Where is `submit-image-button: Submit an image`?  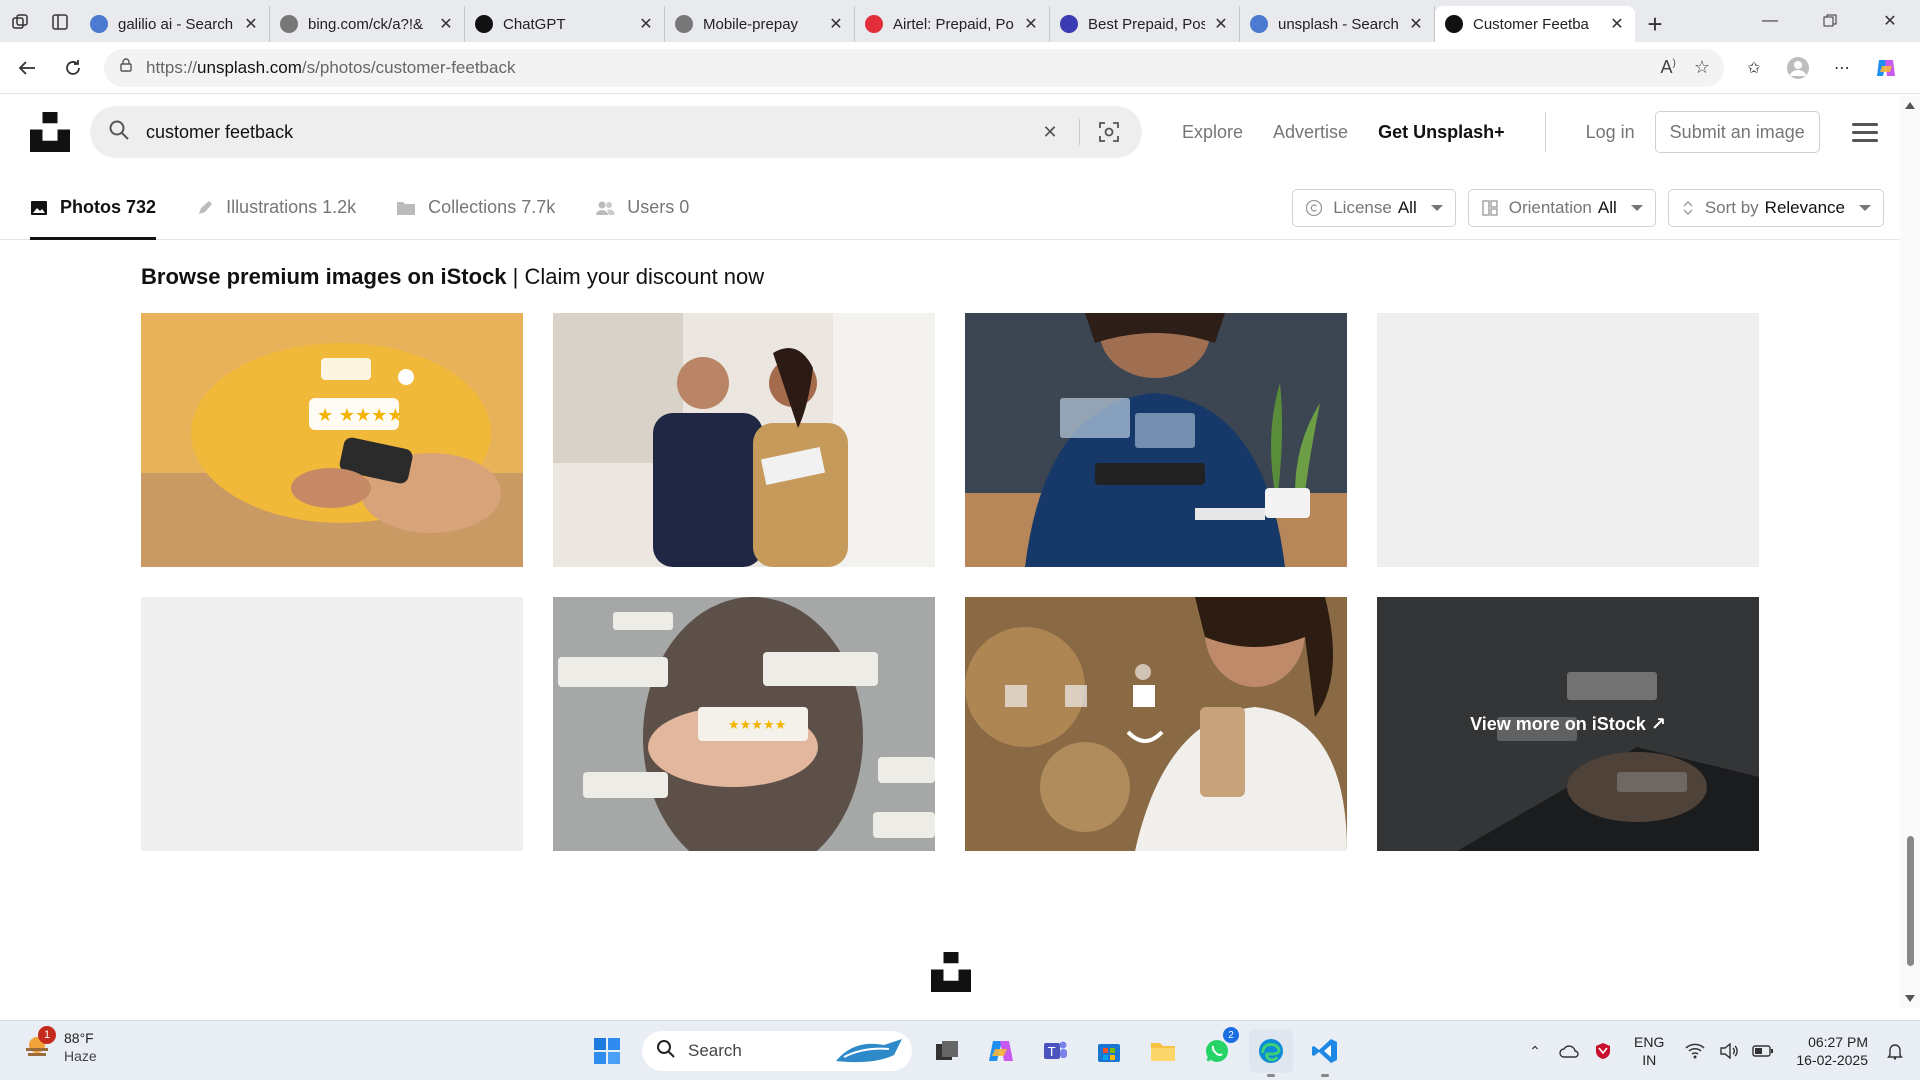 submit-image-button: Submit an image is located at coordinates (1737, 132).